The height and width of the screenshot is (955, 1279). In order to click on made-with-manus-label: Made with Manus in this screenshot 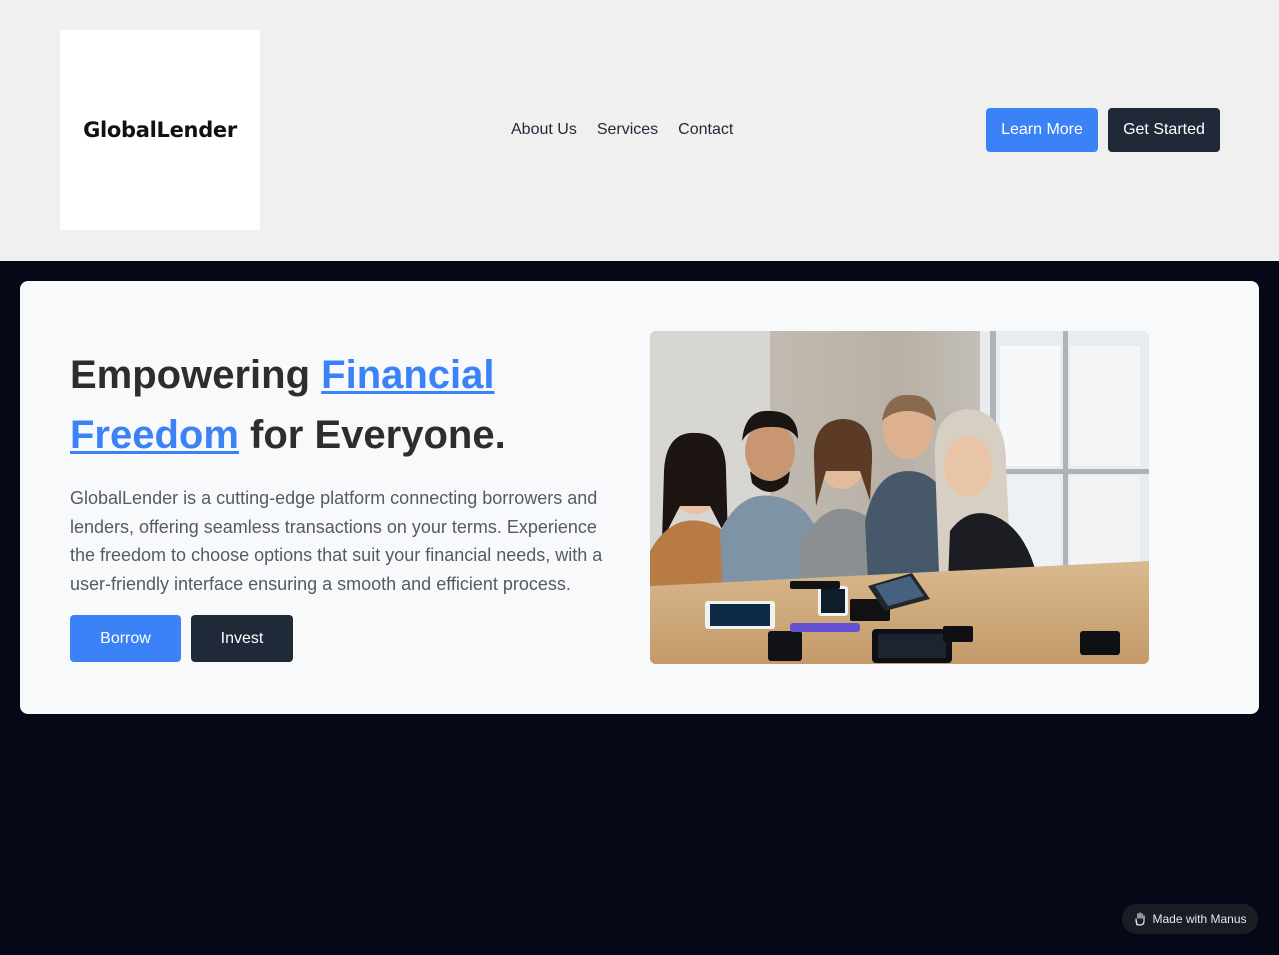, I will do `click(1199, 919)`.